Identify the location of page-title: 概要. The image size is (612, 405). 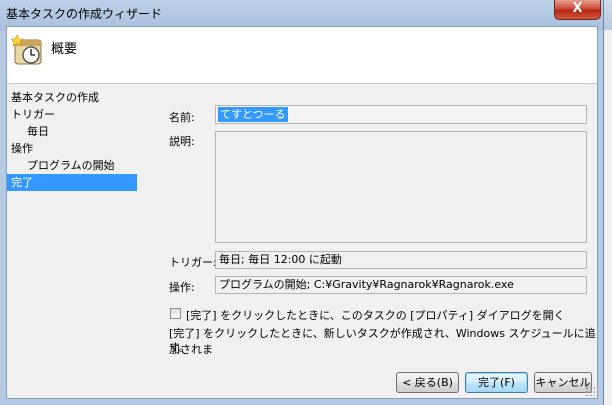
(64, 49).